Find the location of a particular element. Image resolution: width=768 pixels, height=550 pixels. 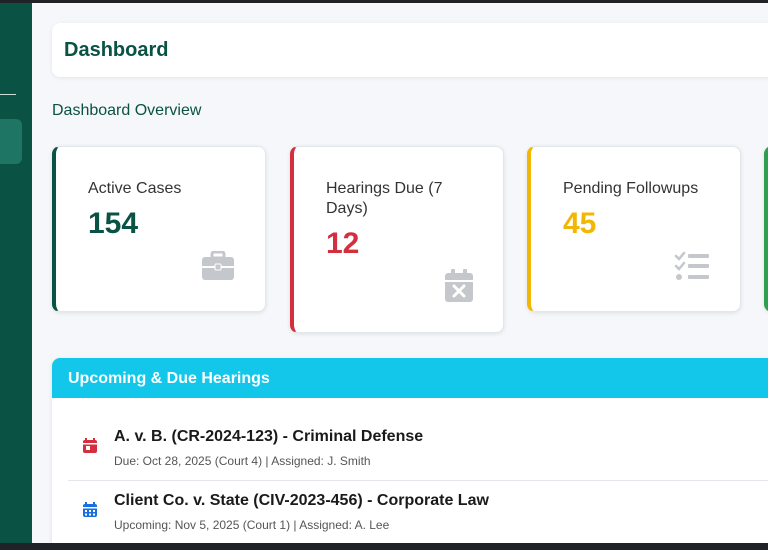

stat-value: 154 is located at coordinates (113, 223).